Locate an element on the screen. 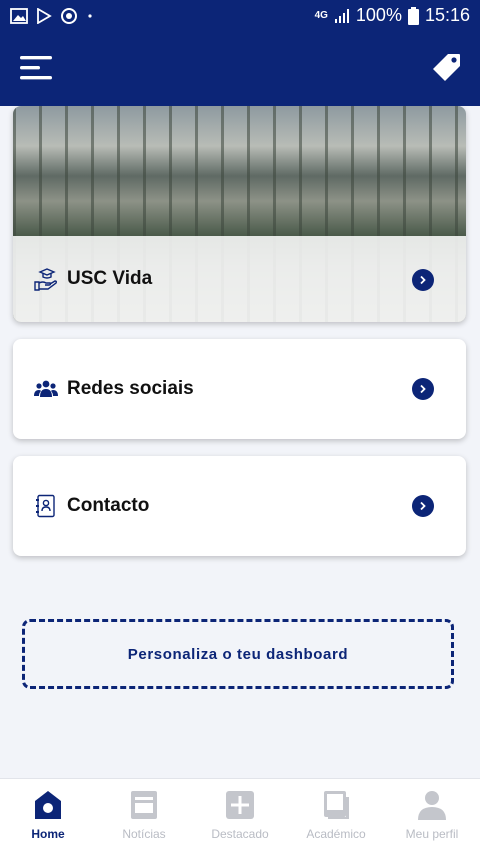  signal-icon is located at coordinates (341, 15).